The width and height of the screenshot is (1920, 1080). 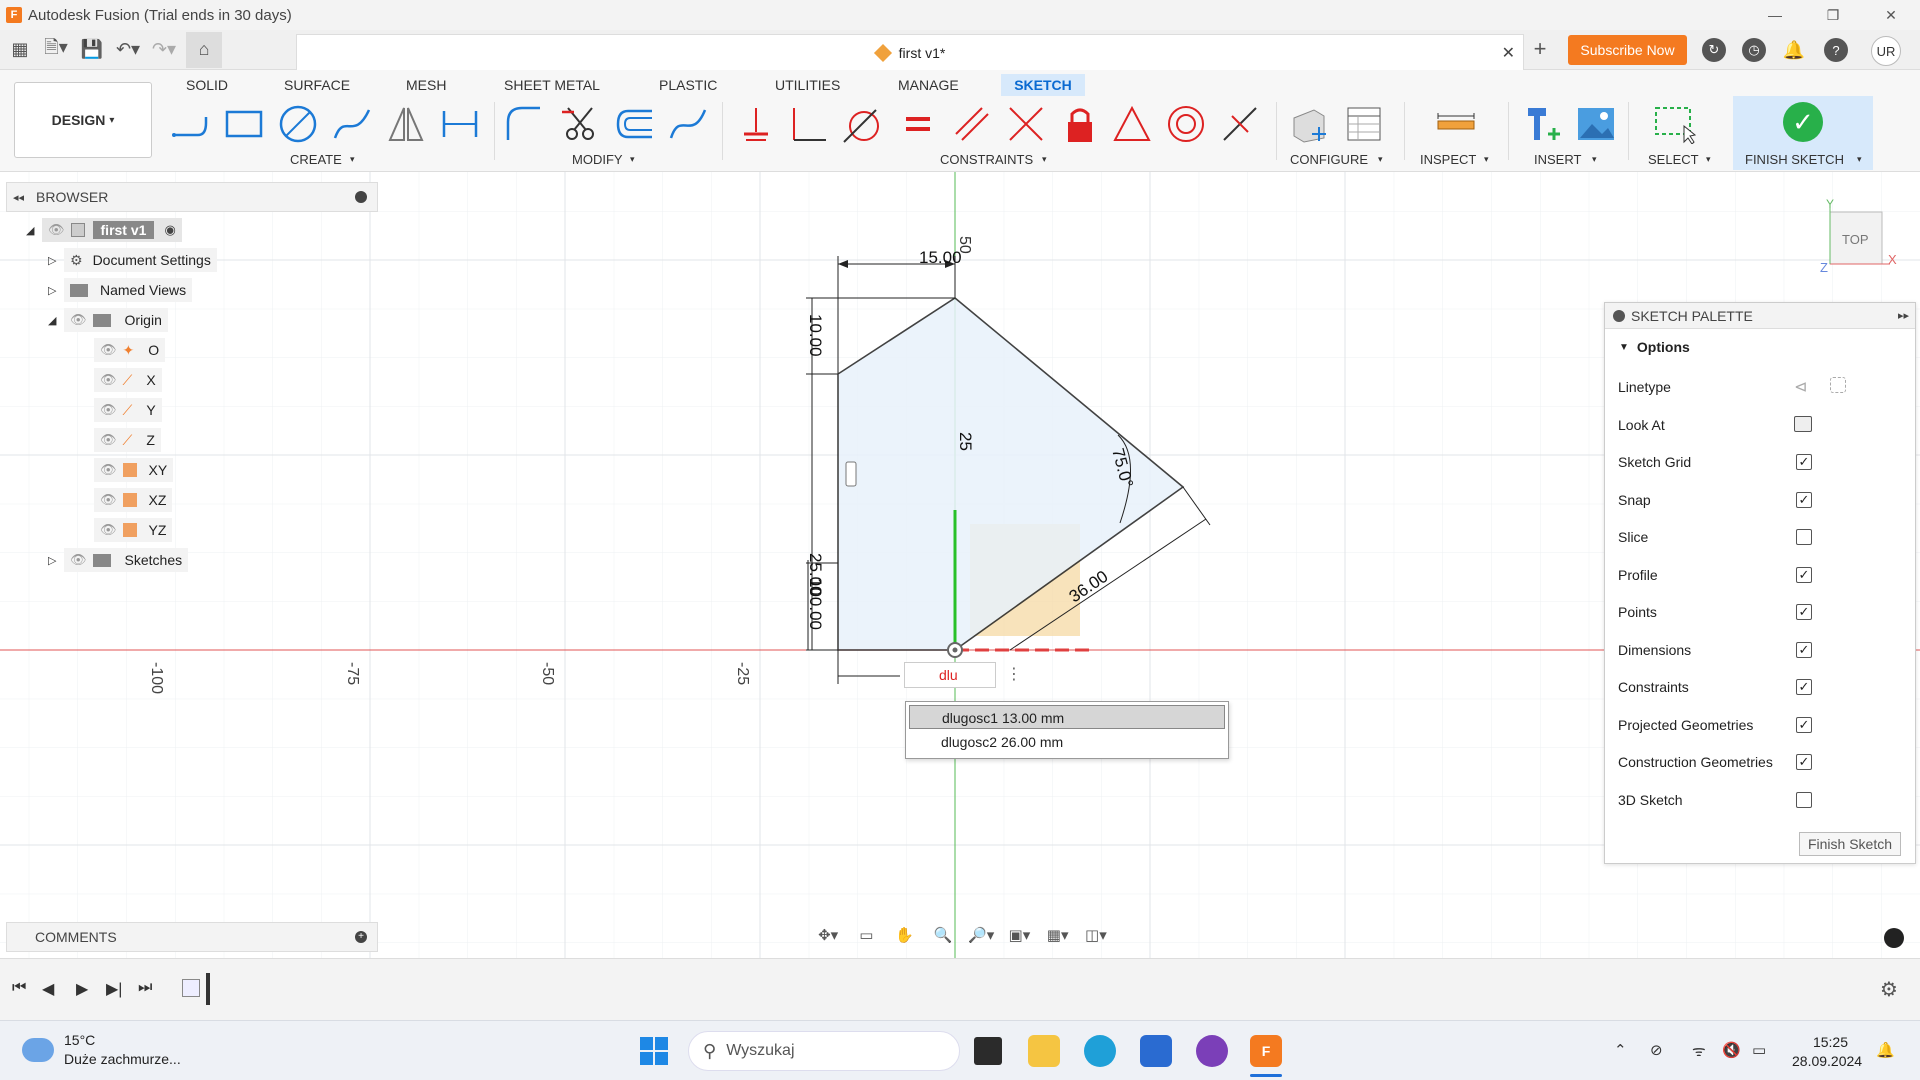 I want to click on orbit-icon: ✥▾, so click(x=828, y=935).